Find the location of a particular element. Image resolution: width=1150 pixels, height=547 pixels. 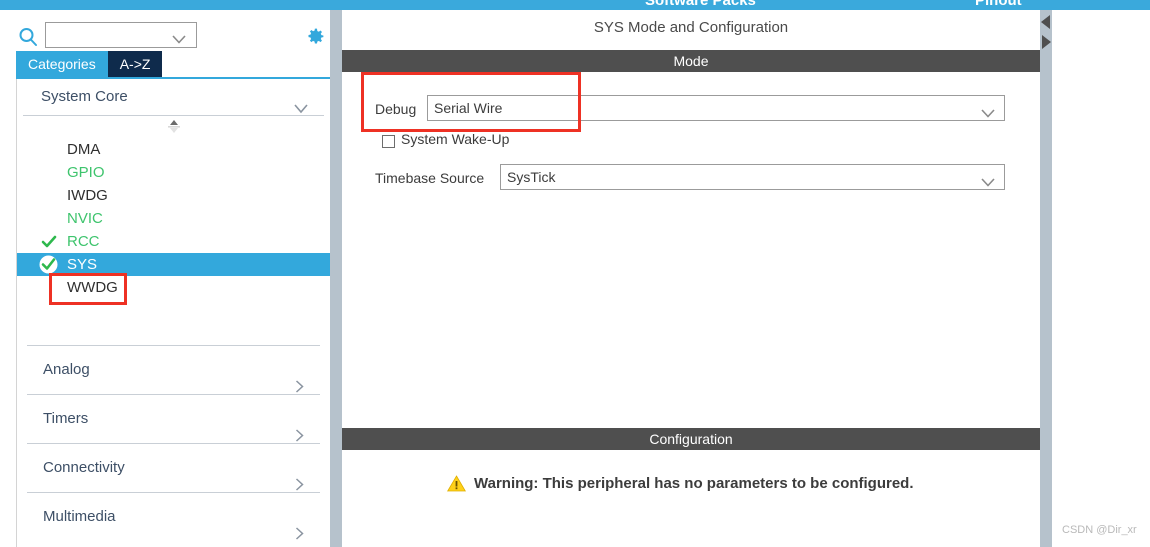

tree-item-label: SYS is located at coordinates (82, 264).